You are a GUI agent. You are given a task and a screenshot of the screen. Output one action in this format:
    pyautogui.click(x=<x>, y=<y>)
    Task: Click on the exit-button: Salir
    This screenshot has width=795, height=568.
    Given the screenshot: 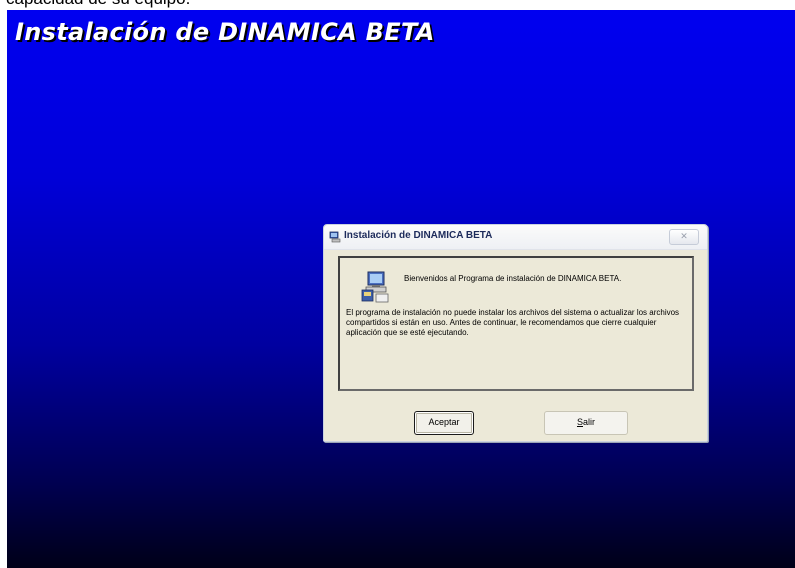 What is the action you would take?
    pyautogui.click(x=586, y=423)
    